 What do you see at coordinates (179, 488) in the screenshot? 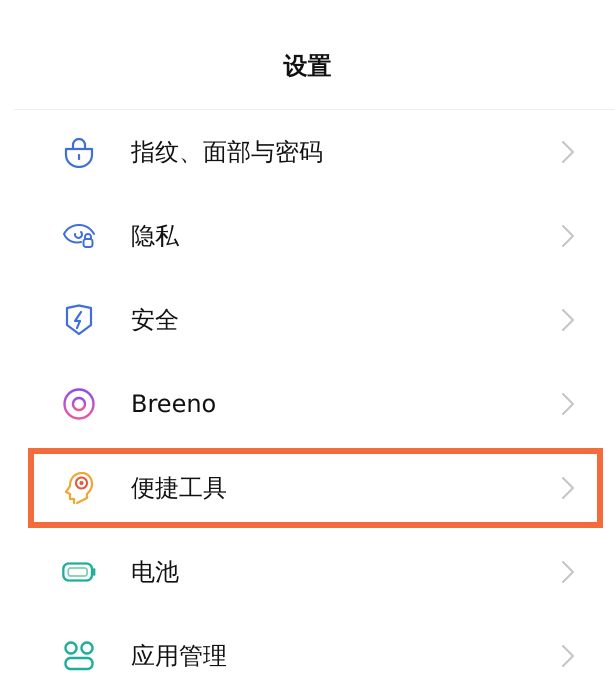
I see `row-label: 便捷工具` at bounding box center [179, 488].